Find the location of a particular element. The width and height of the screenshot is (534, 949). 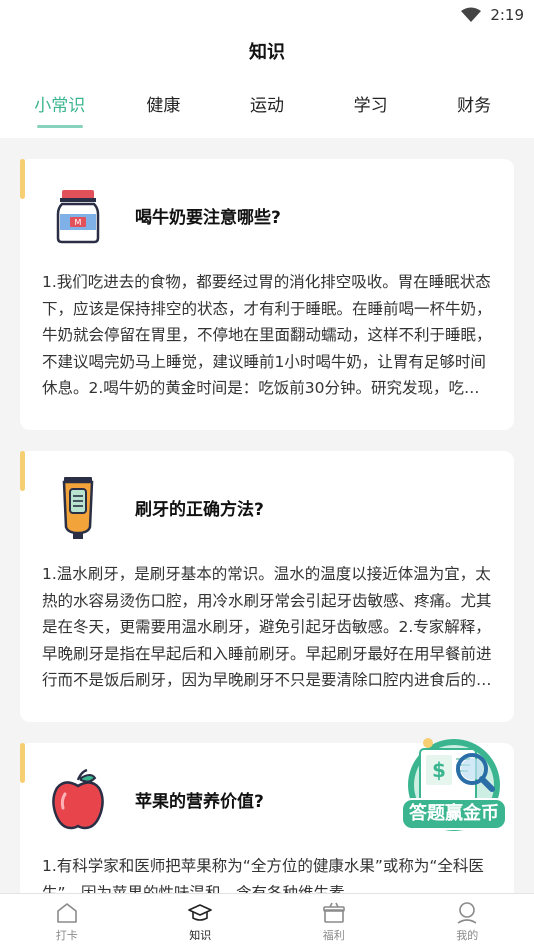

nav-label: 福利 is located at coordinates (333, 935).